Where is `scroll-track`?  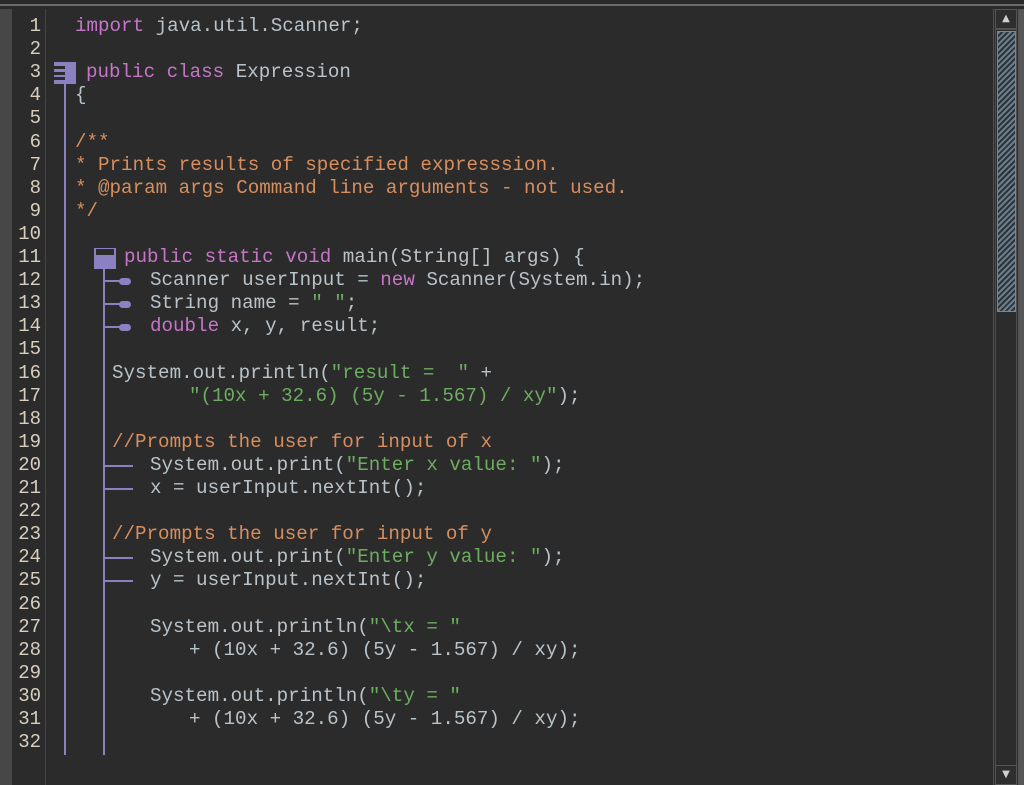 scroll-track is located at coordinates (1006, 397).